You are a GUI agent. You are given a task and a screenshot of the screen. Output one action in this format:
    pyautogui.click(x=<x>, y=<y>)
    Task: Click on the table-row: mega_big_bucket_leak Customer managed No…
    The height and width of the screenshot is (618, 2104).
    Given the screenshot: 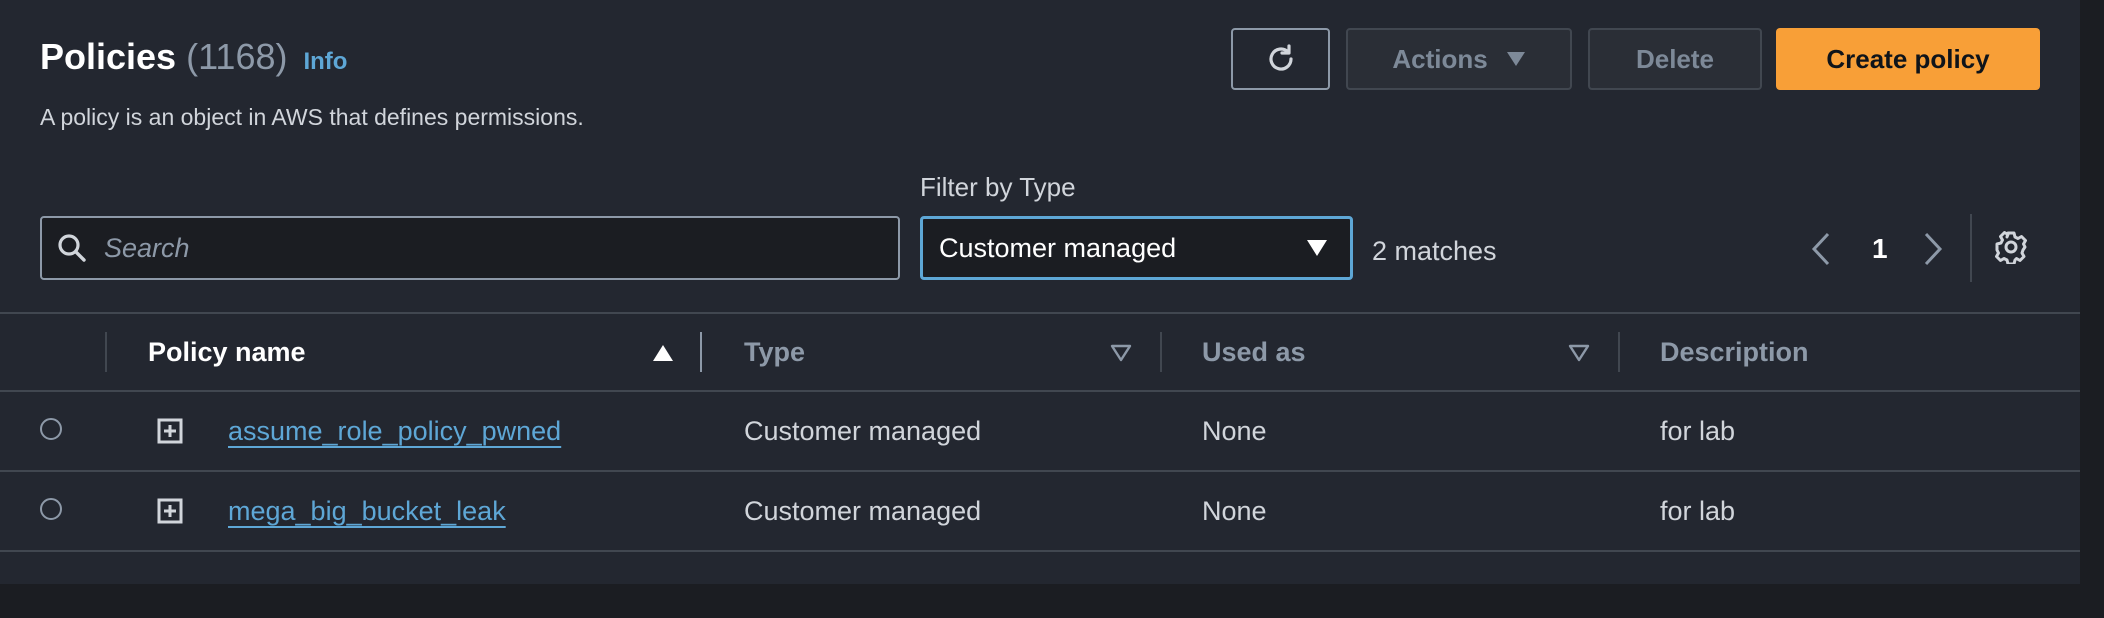 What is the action you would take?
    pyautogui.click(x=1040, y=511)
    